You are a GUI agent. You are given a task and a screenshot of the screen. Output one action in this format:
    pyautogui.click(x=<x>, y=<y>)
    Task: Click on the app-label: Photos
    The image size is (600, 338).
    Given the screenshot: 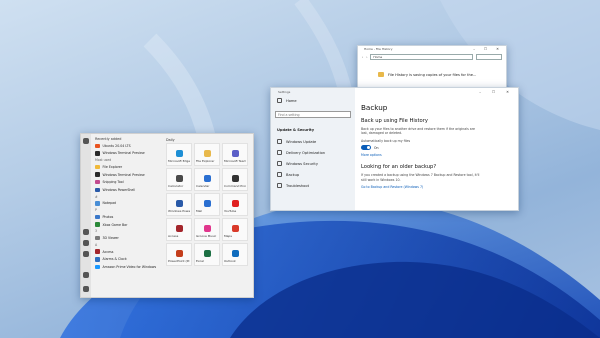 What is the action you would take?
    pyautogui.click(x=108, y=216)
    